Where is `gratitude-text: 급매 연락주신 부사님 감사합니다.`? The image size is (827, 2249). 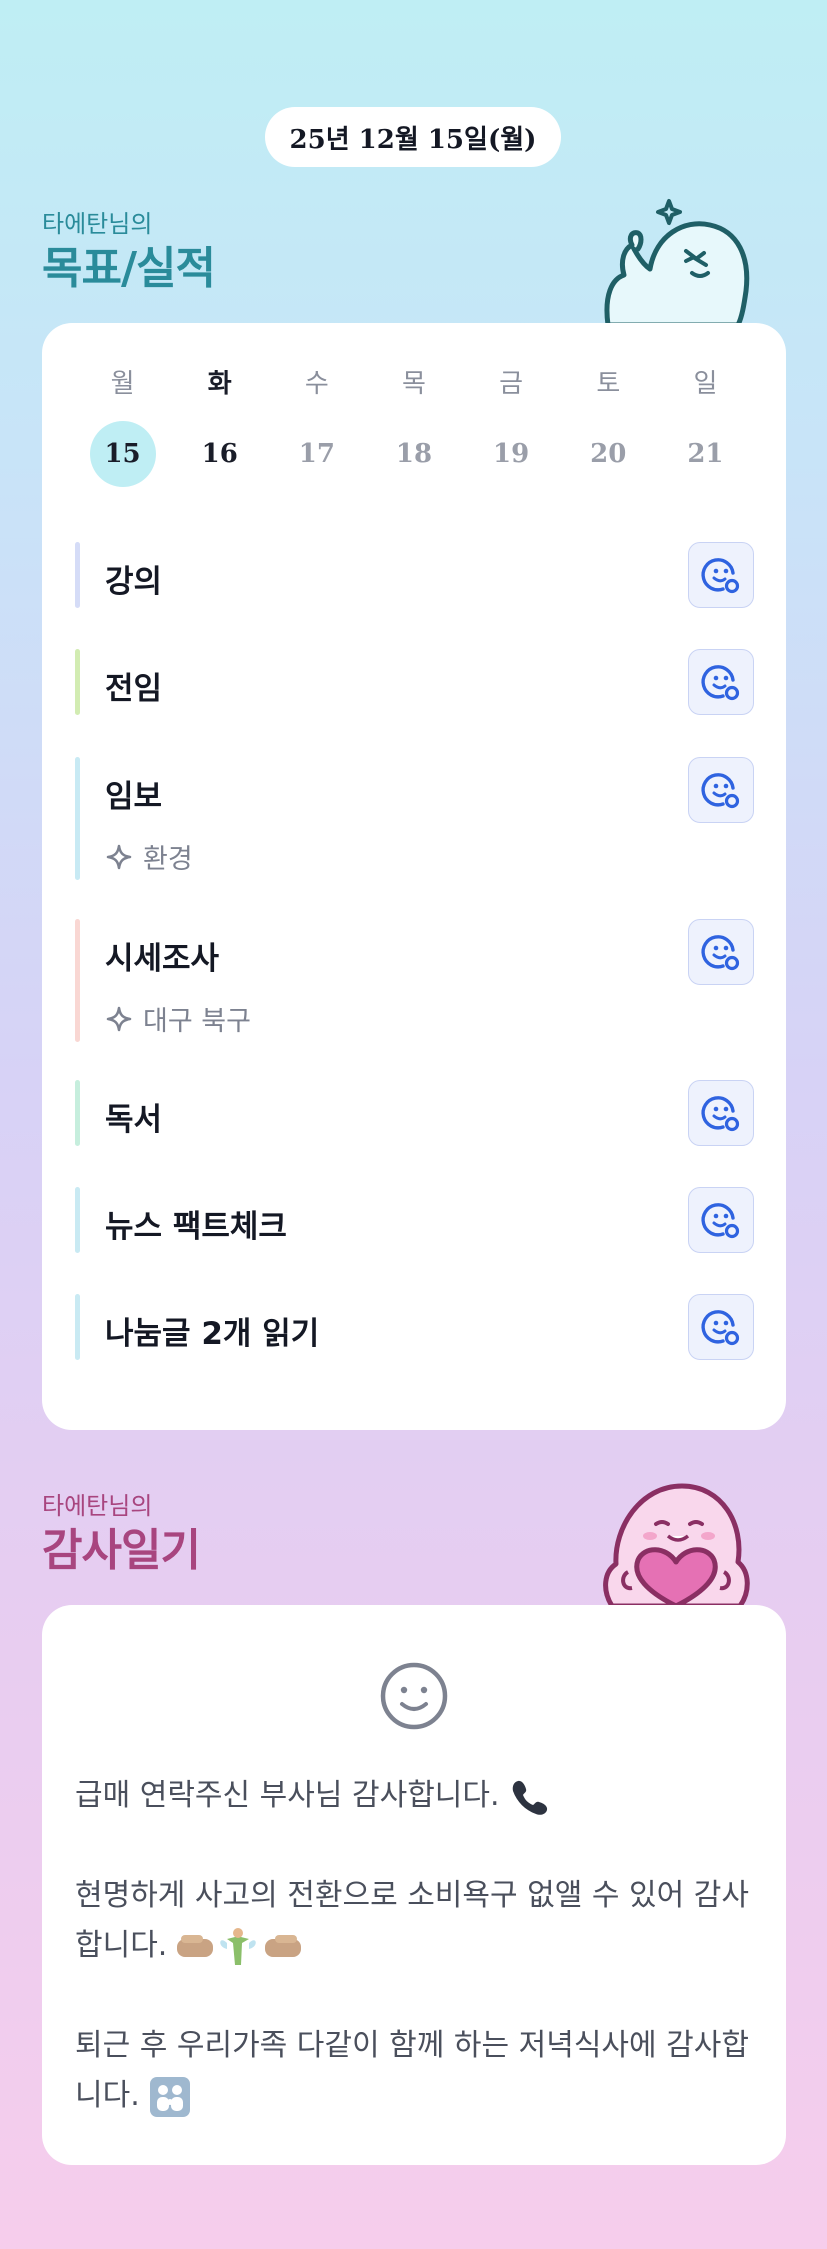
gratitude-text: 급매 연락주신 부사님 감사합니다. is located at coordinates (287, 1795).